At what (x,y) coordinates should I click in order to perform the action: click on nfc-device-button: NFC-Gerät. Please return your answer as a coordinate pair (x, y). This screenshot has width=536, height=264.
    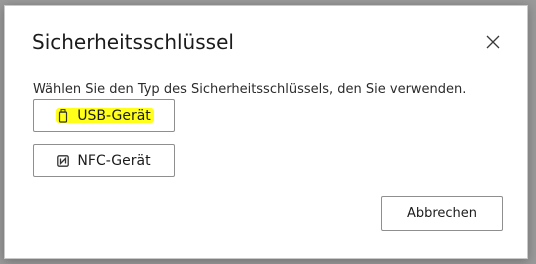
    Looking at the image, I should click on (104, 160).